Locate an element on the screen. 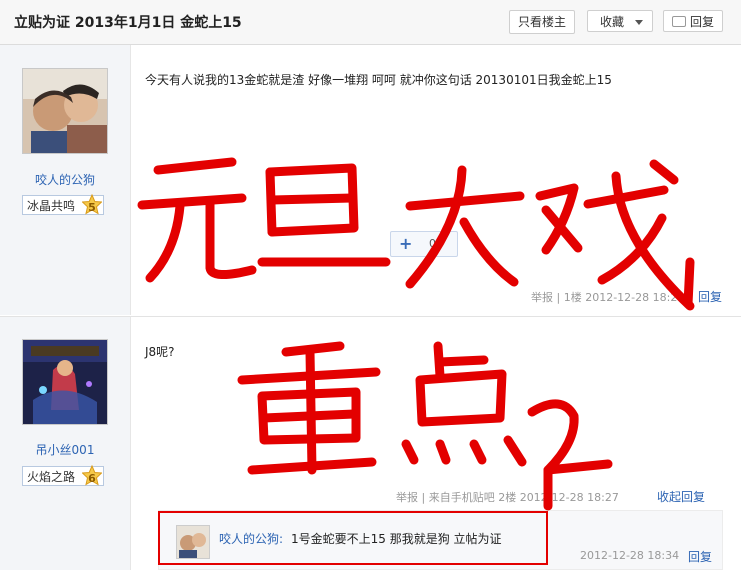 This screenshot has height=570, width=741. thread-header: 立贴为证 2013年1月1日 金蛇上15 只看楼主 收藏 回复 is located at coordinates (370, 22).